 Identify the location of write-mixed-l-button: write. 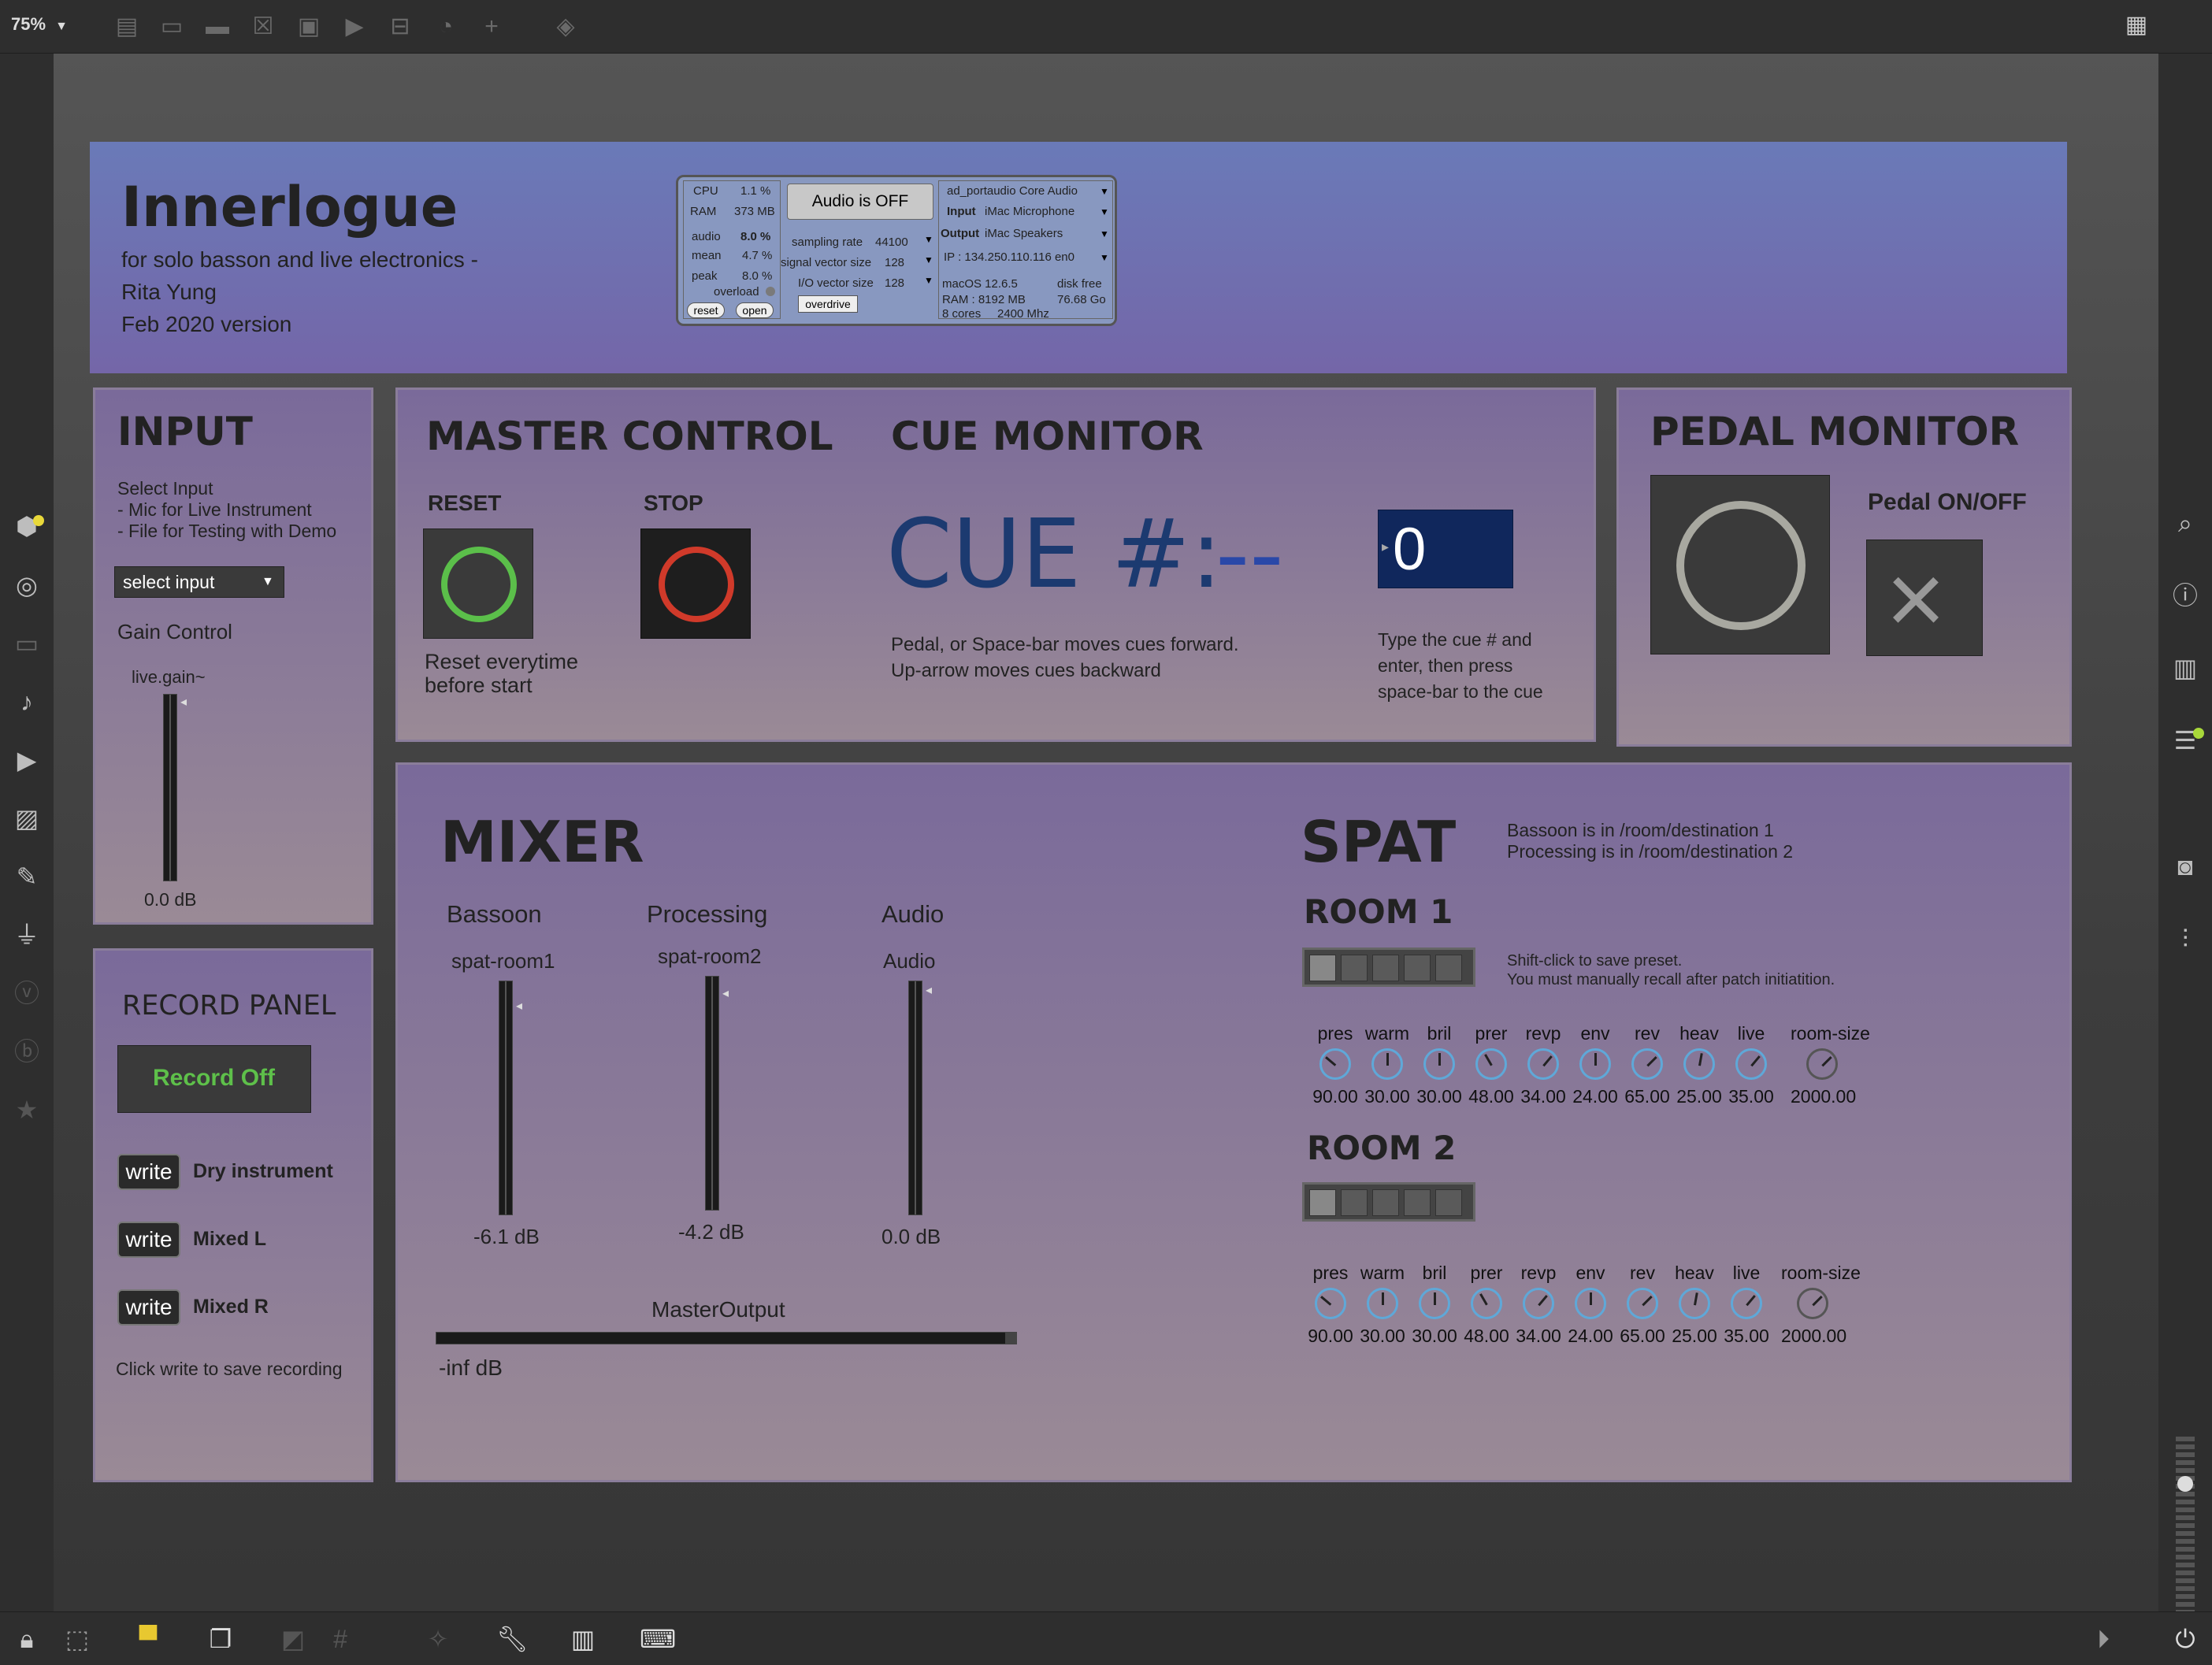
(148, 1240).